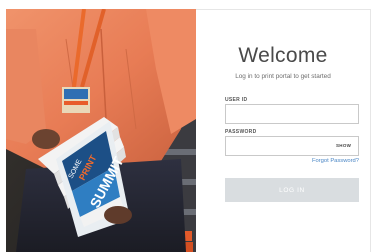 The width and height of the screenshot is (371, 252). Describe the element at coordinates (335, 161) in the screenshot. I see `forgot-password-link: Forgot Password?` at that location.